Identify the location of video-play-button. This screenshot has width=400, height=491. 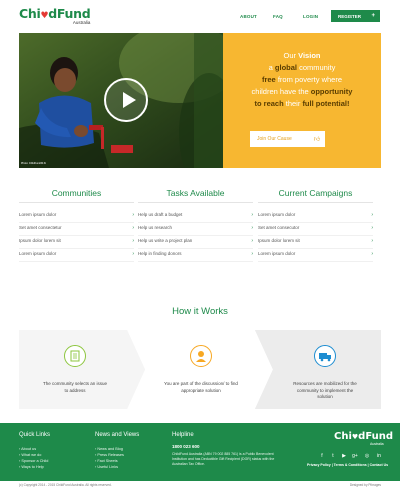
(126, 100).